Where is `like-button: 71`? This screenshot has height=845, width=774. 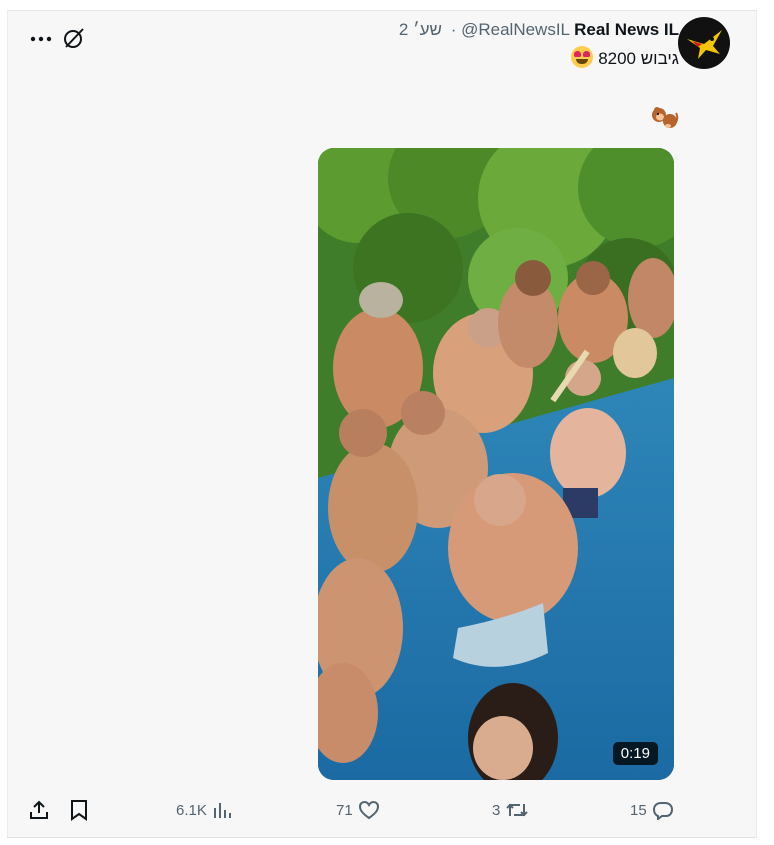
like-button: 71 is located at coordinates (358, 810).